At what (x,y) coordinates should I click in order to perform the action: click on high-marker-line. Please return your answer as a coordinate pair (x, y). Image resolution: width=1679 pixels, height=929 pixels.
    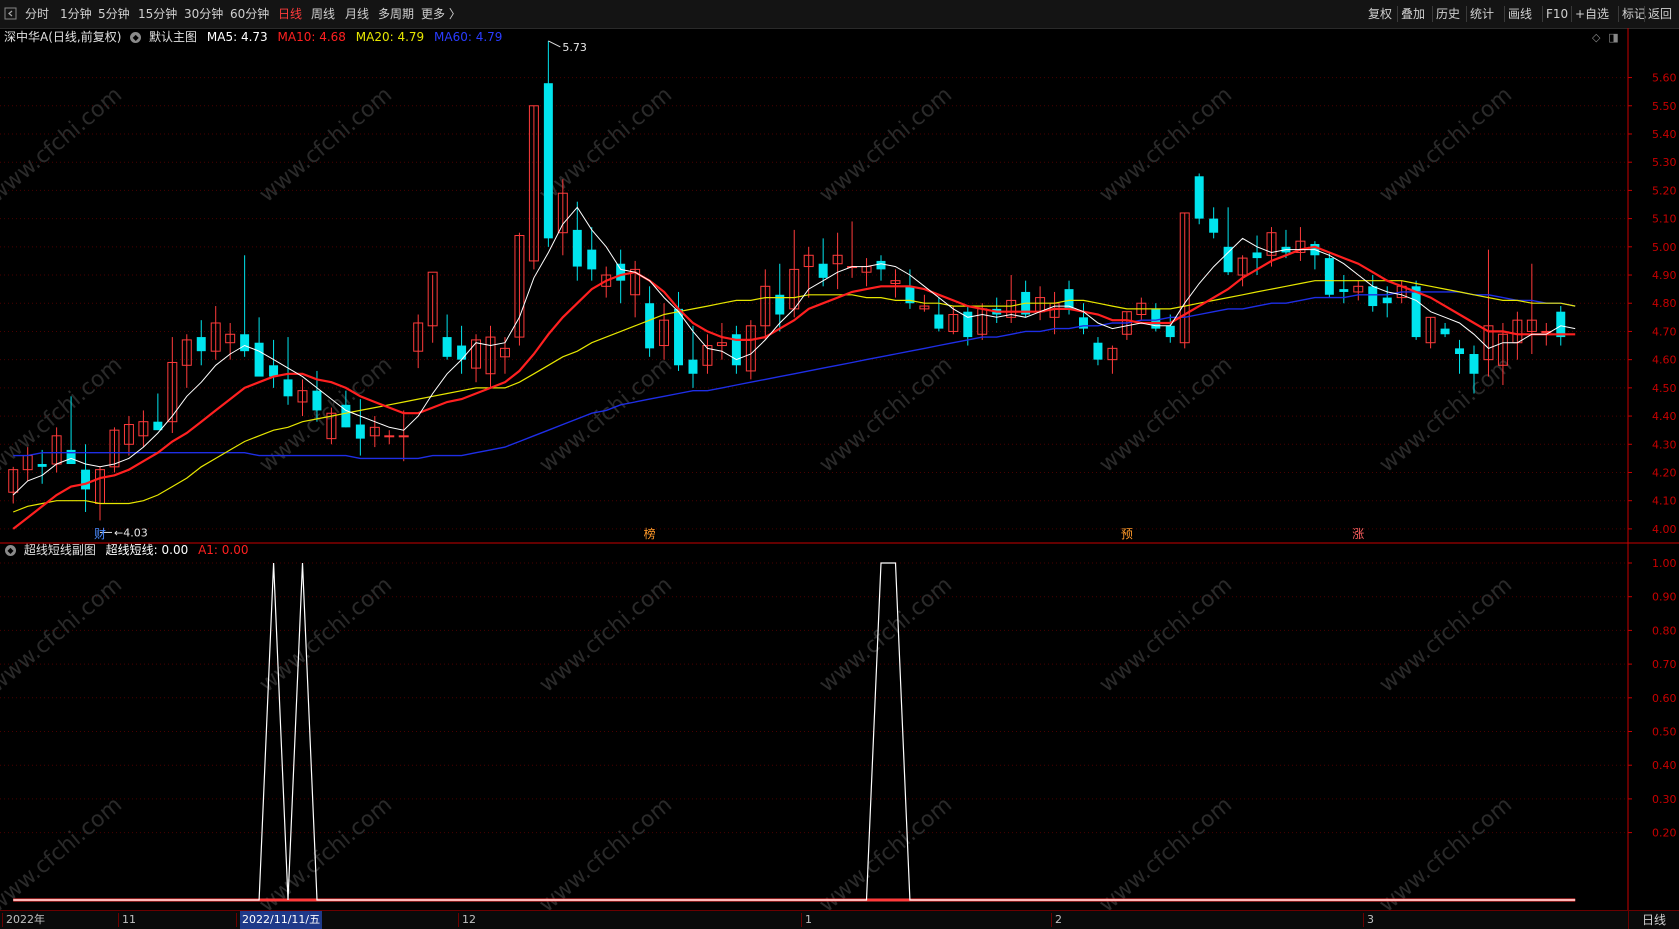
    Looking at the image, I should click on (554, 44).